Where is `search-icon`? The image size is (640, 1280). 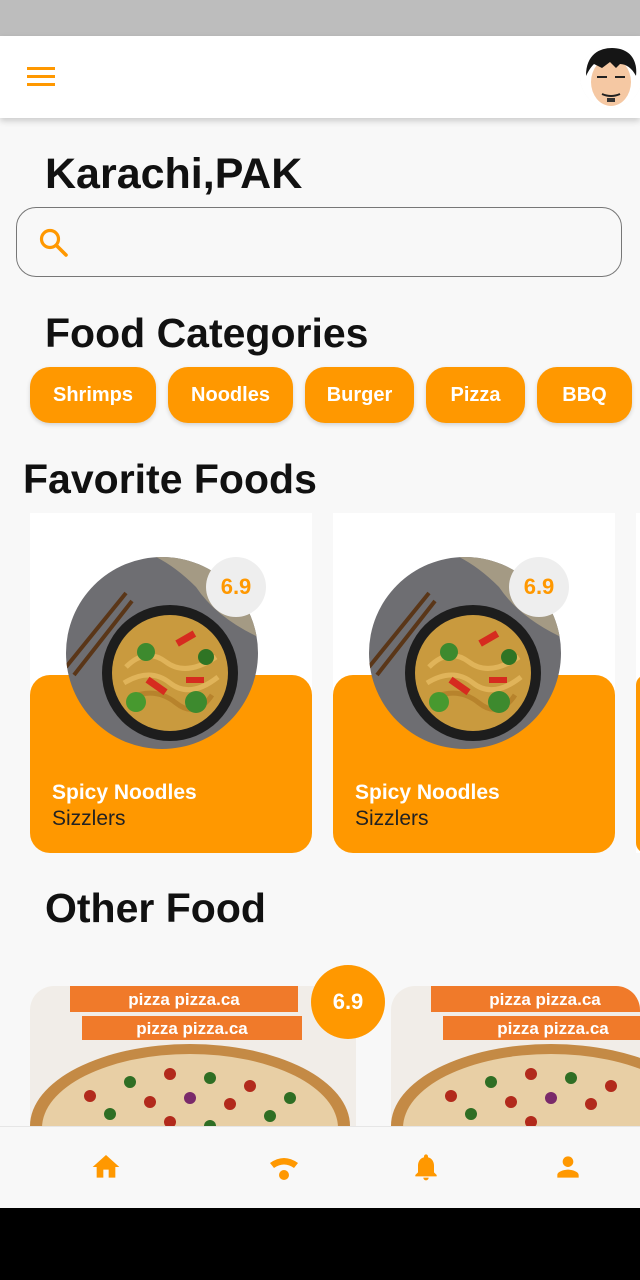 search-icon is located at coordinates (54, 243).